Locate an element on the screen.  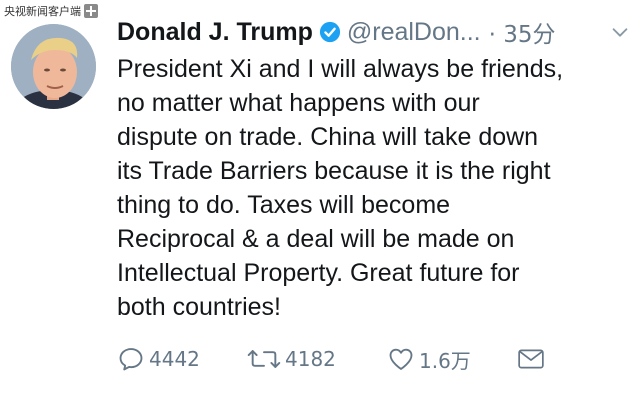
retweet-button: 4182 is located at coordinates (317, 359).